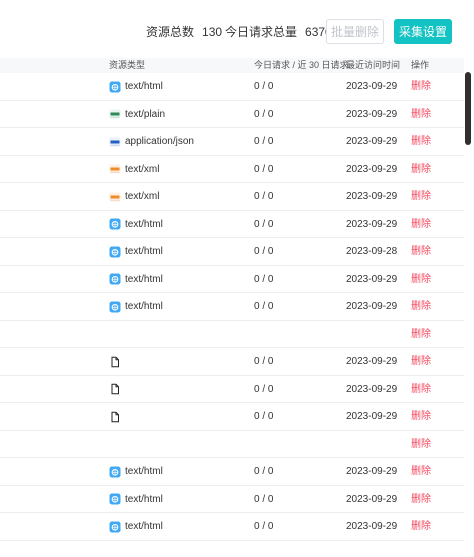 This screenshot has height=557, width=474. I want to click on toolbar: 资源总数 130 今日请求总量 6370 批量删除 采集设置, so click(237, 29).